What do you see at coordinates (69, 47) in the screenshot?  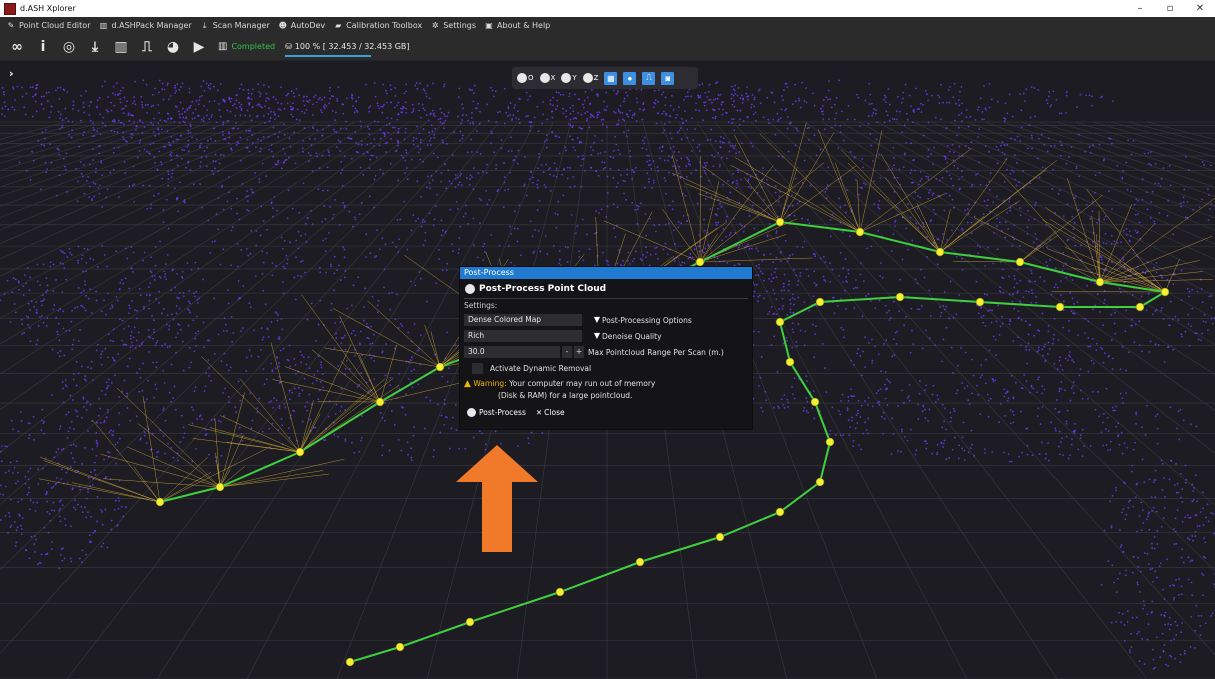 I see `target-icon: ◎` at bounding box center [69, 47].